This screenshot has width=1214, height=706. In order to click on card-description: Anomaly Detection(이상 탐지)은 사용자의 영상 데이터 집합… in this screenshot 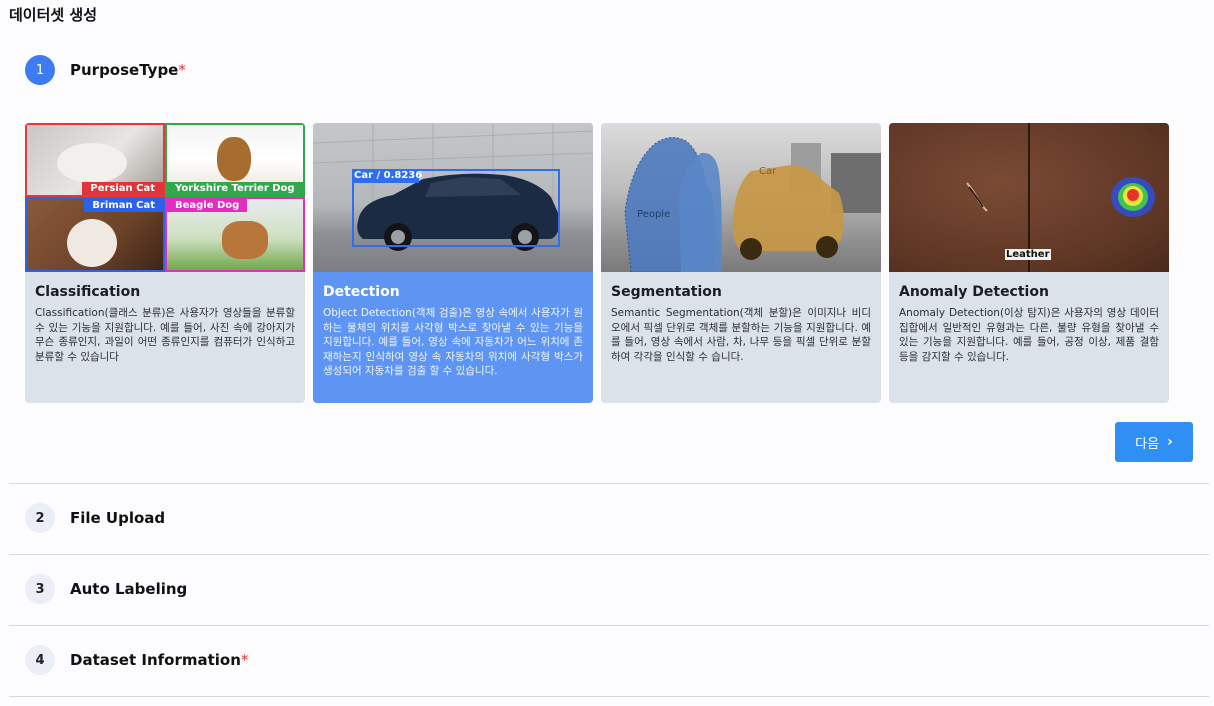, I will do `click(1029, 335)`.